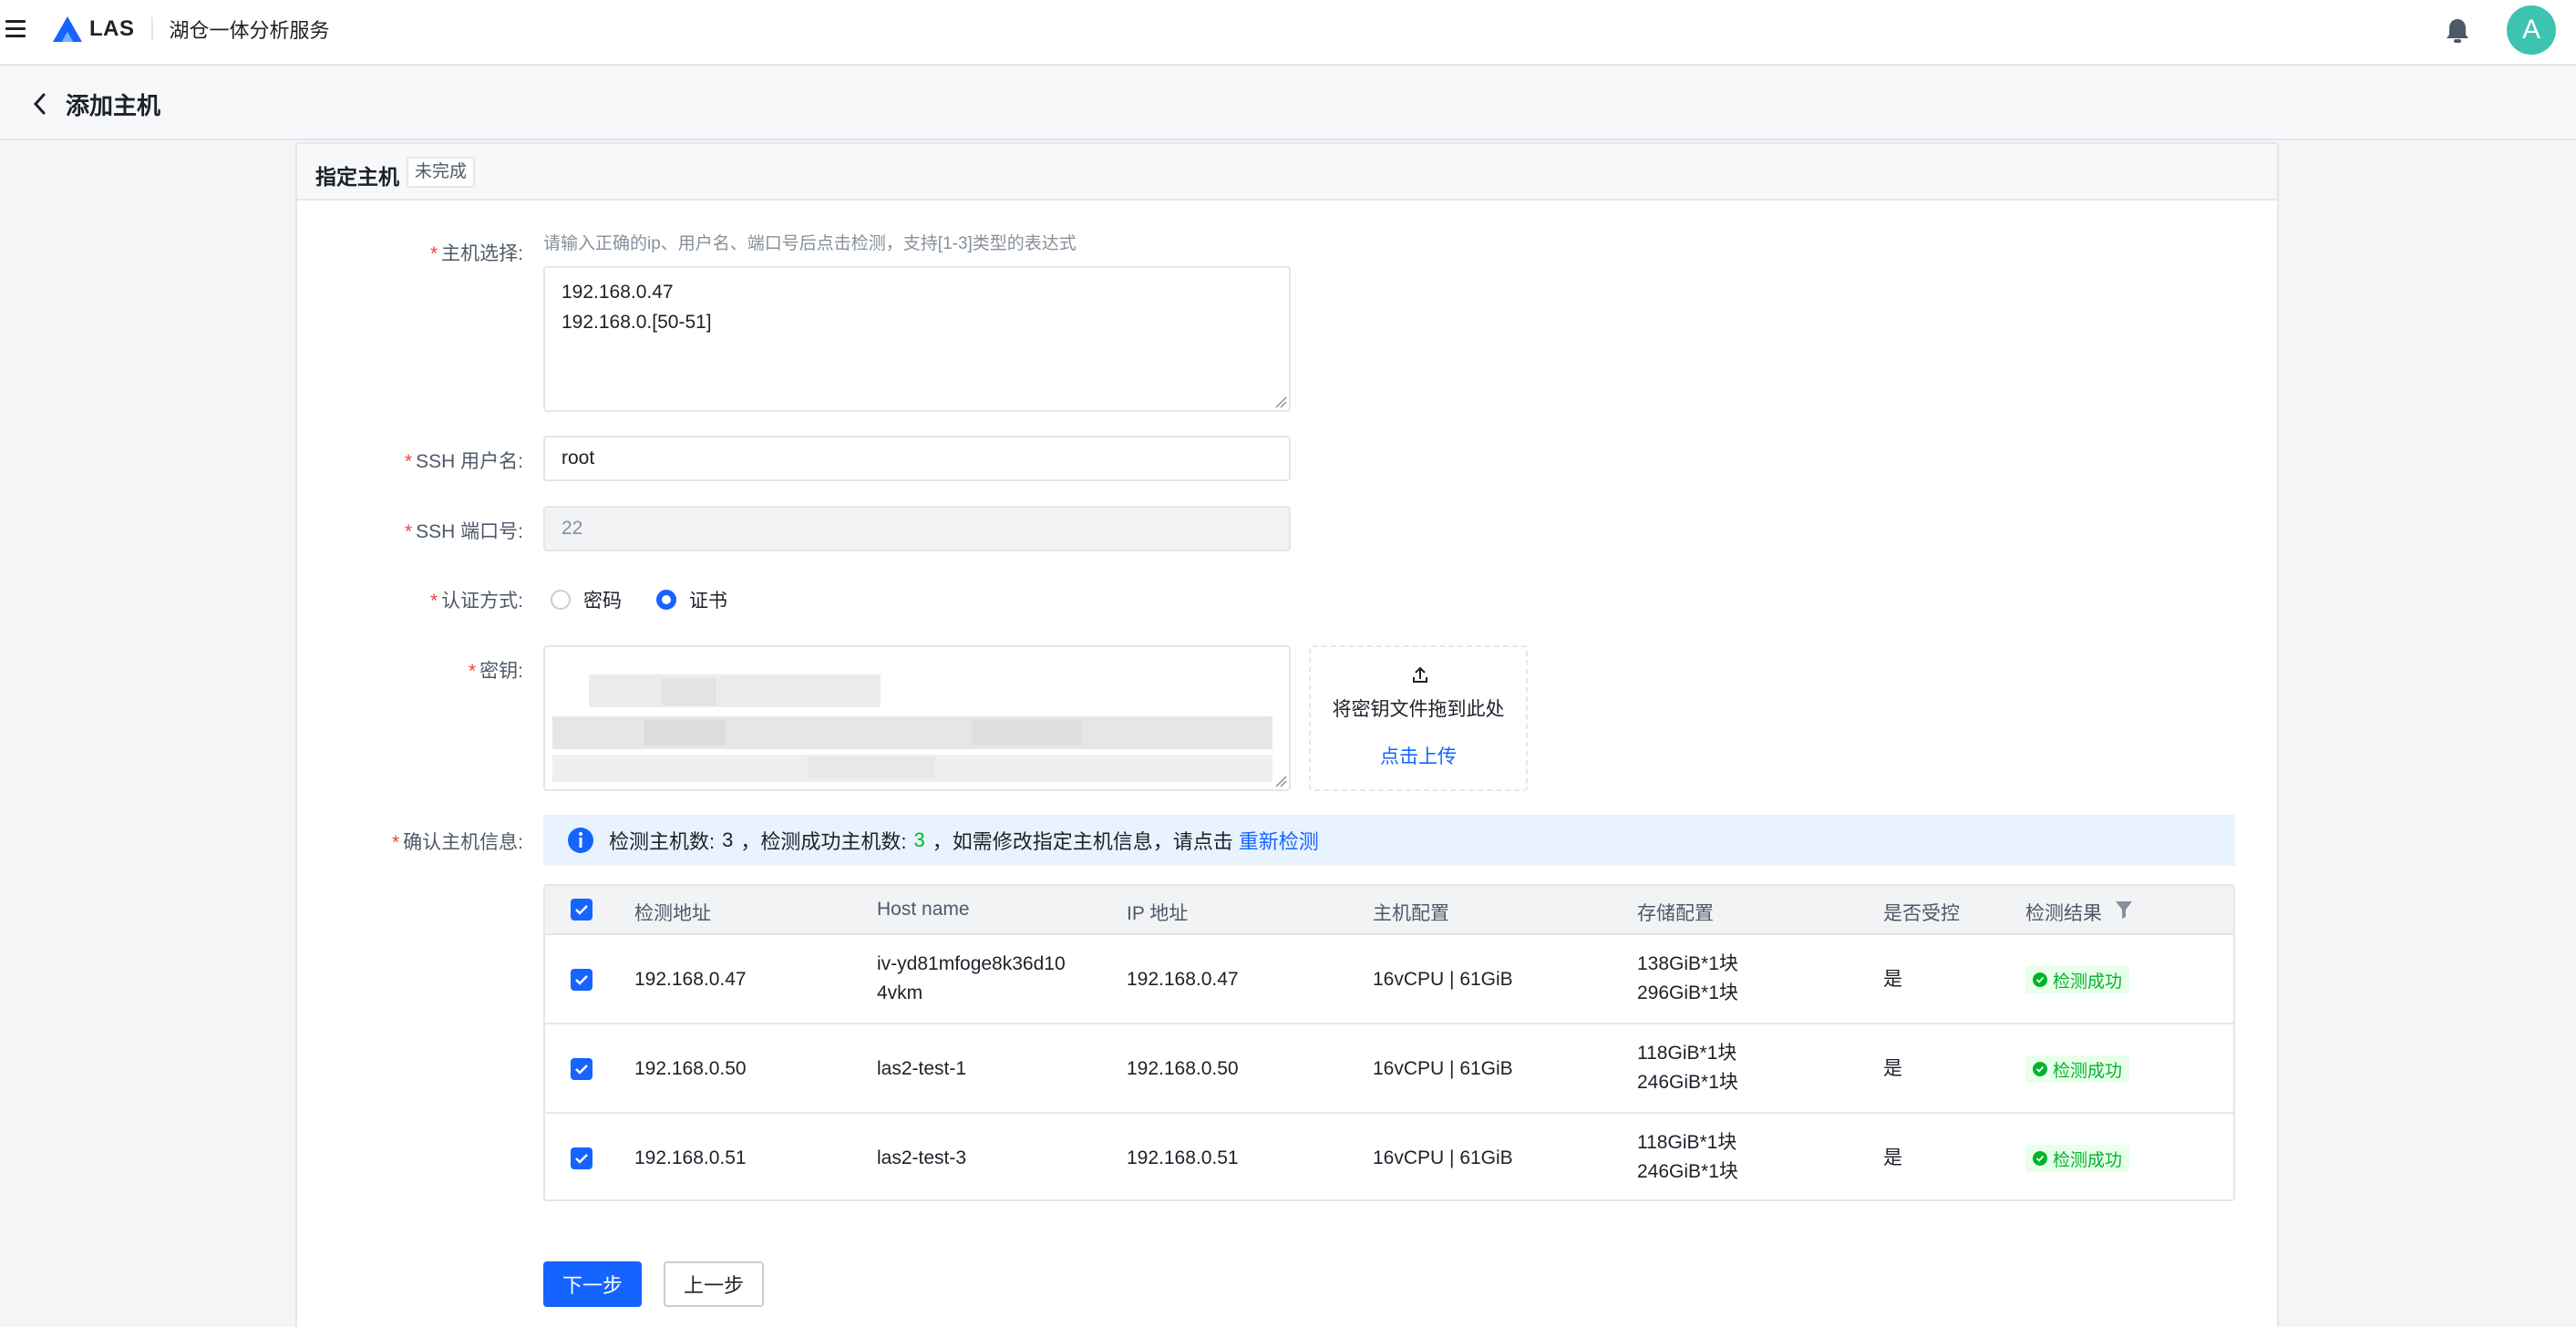  I want to click on prev-button: 上一步, so click(714, 1284).